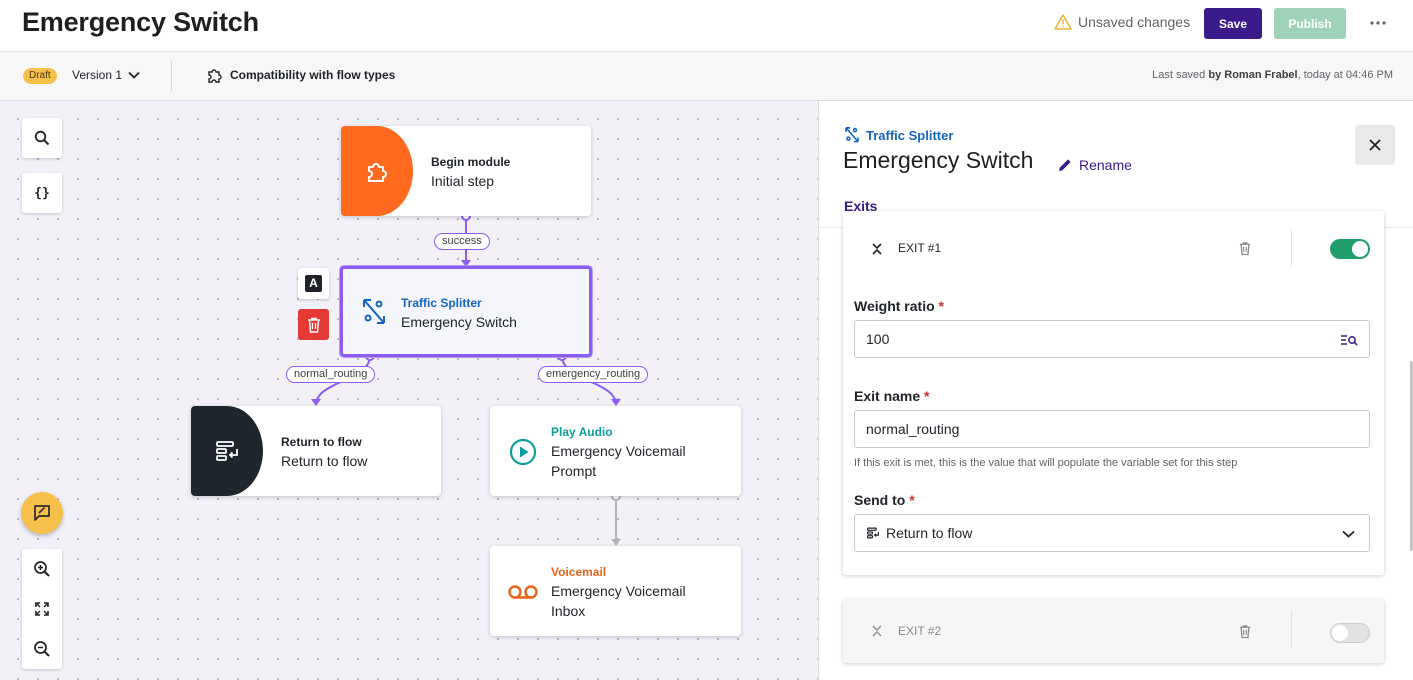  What do you see at coordinates (593, 374) in the screenshot?
I see `edge-label-emergency-routing: emergency_routing` at bounding box center [593, 374].